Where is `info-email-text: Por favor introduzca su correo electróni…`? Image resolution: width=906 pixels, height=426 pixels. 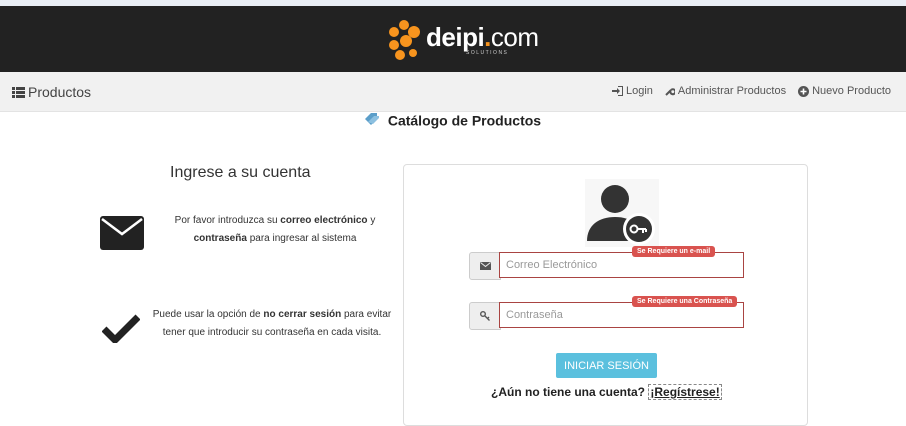 info-email-text: Por favor introduzca su correo electróni… is located at coordinates (275, 229).